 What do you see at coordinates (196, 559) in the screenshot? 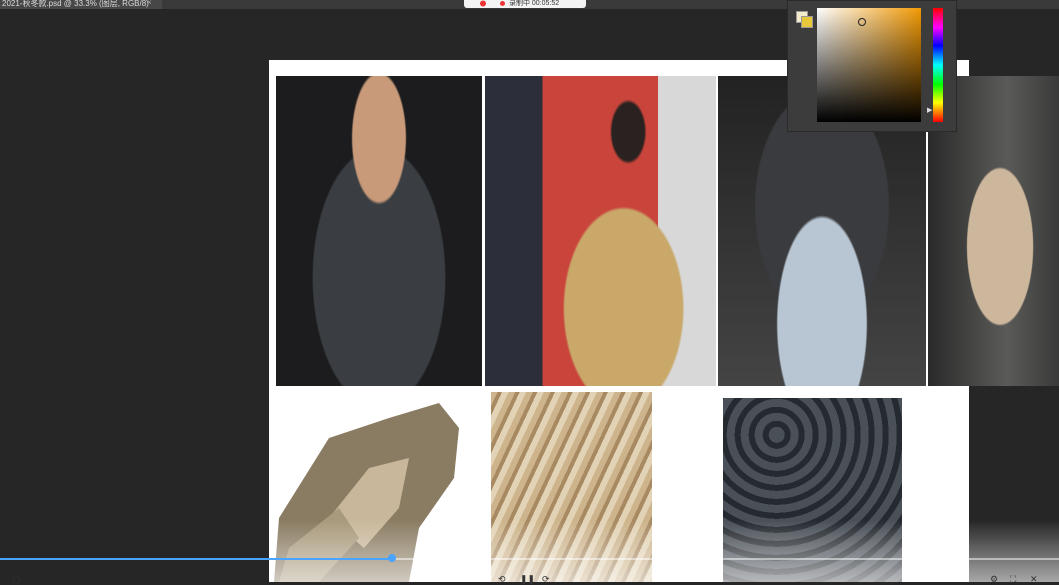
I see `video-progress-fill` at bounding box center [196, 559].